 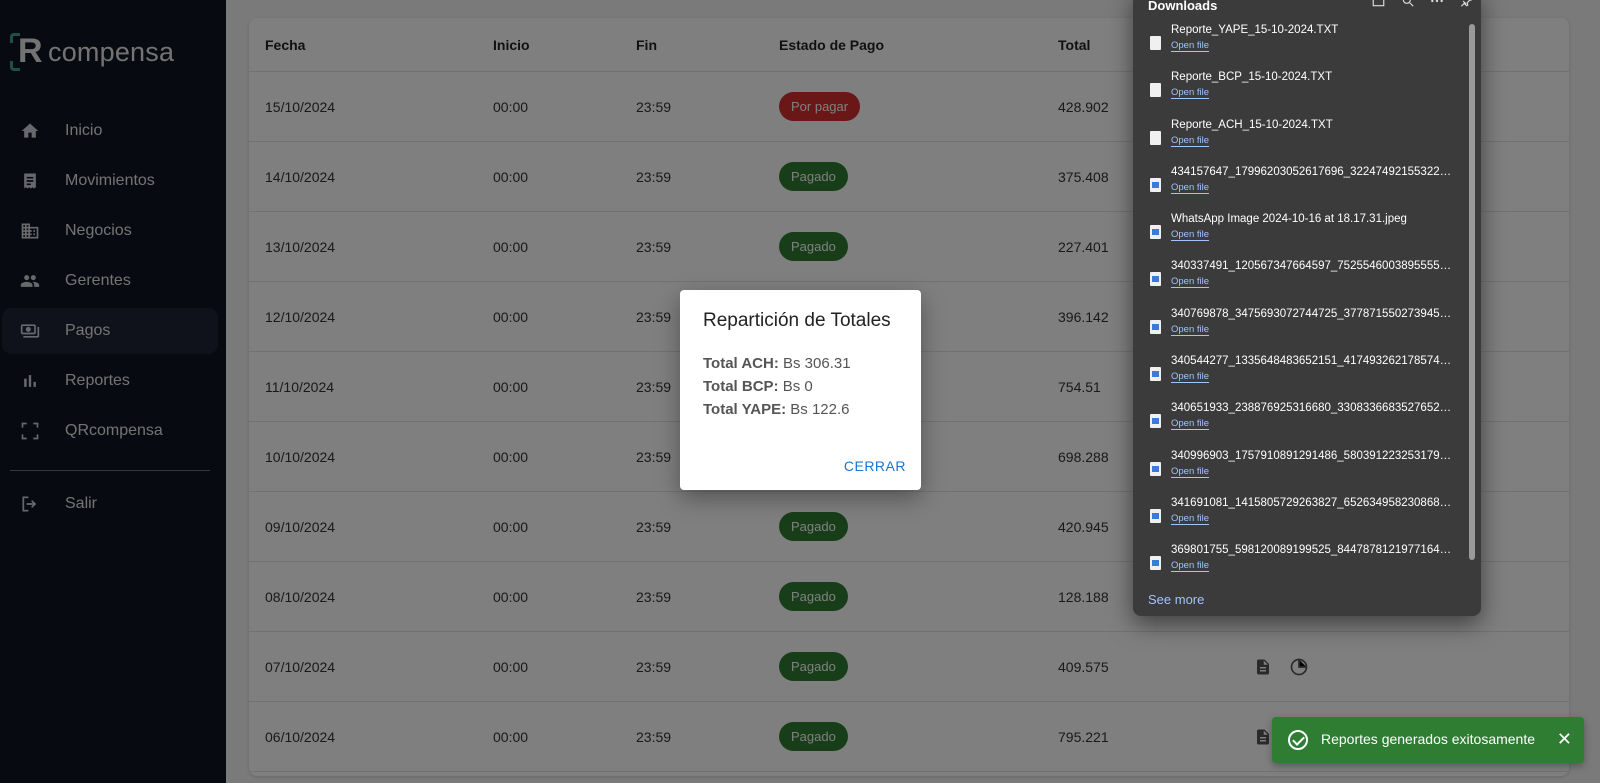 I want to click on download-filename: Reporte_YAPE_15-10-2024.TXT, so click(x=1255, y=30).